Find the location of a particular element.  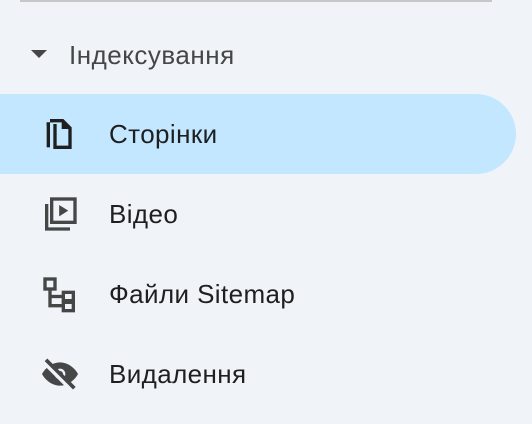

video-pages-icon is located at coordinates (60, 214).